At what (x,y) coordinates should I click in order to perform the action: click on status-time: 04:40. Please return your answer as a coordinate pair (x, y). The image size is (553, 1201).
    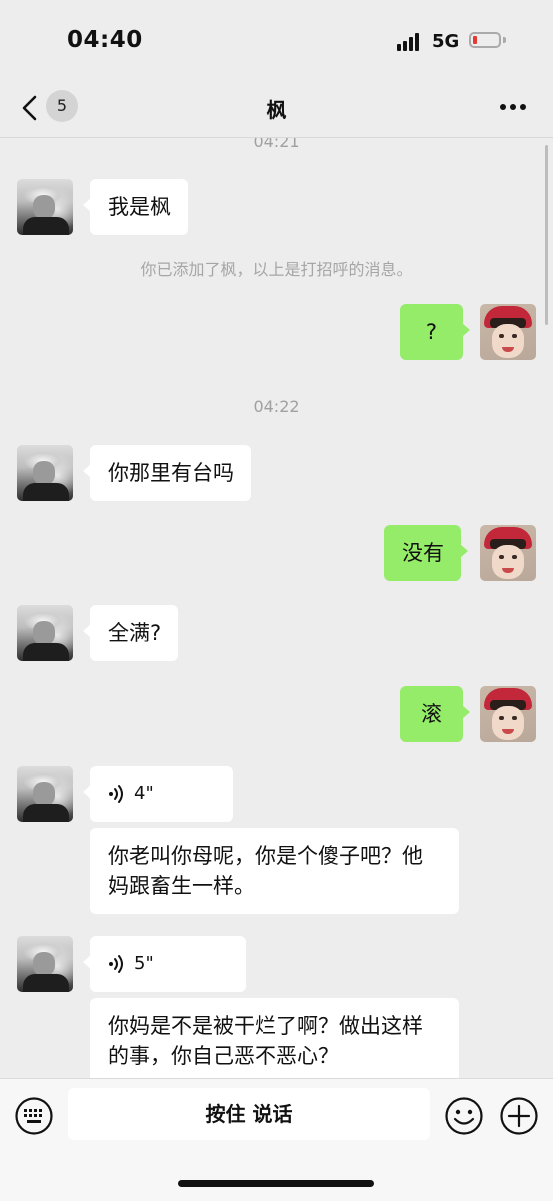
    Looking at the image, I should click on (105, 40).